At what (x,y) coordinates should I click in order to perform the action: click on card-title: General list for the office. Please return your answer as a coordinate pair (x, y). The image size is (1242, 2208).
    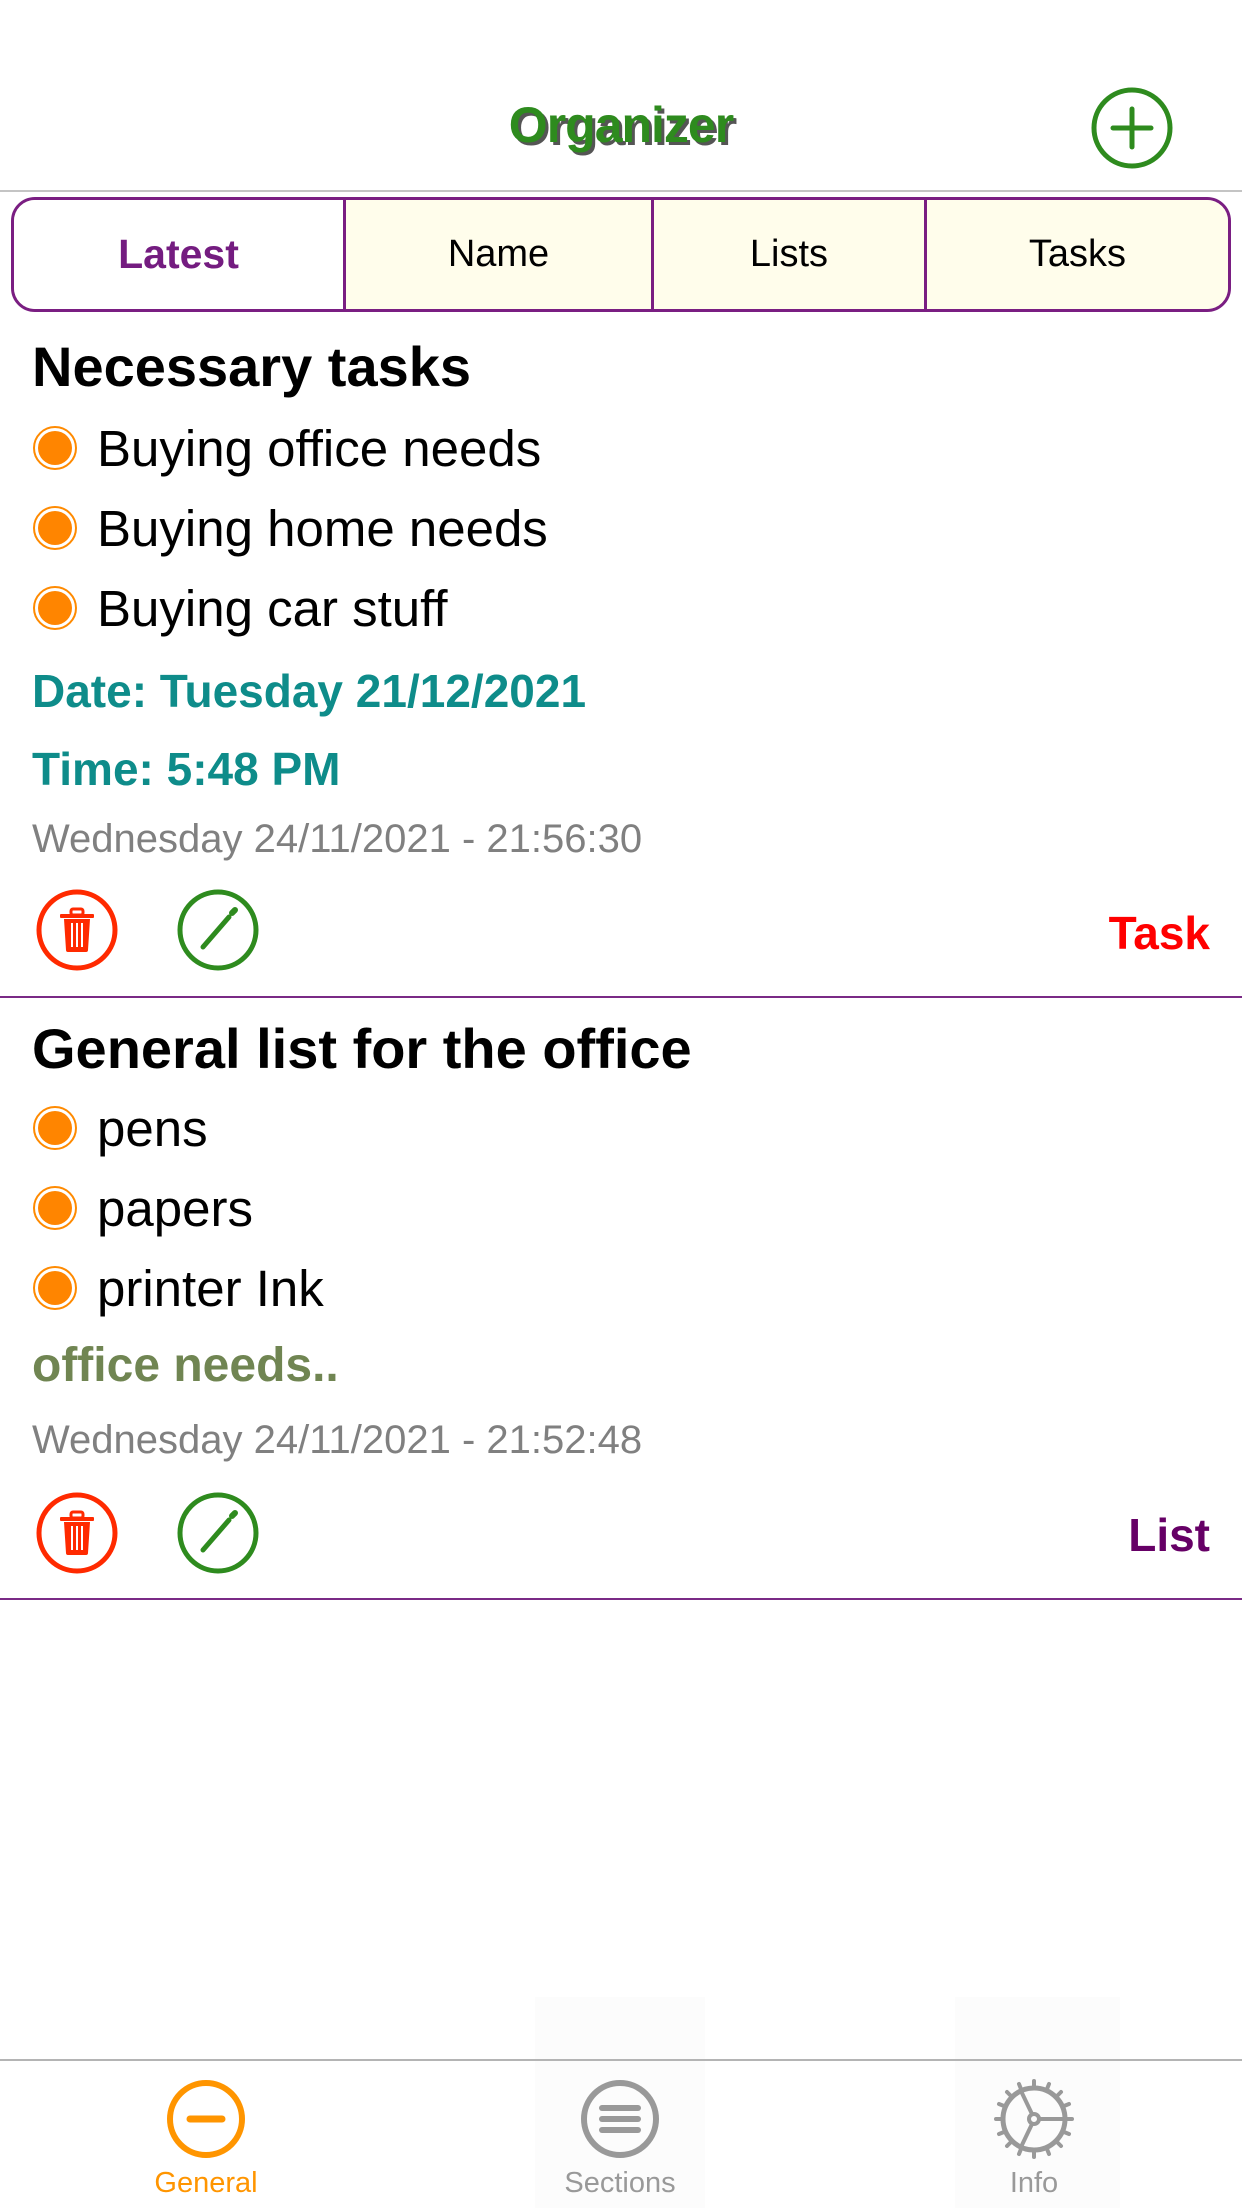
    Looking at the image, I should click on (362, 1048).